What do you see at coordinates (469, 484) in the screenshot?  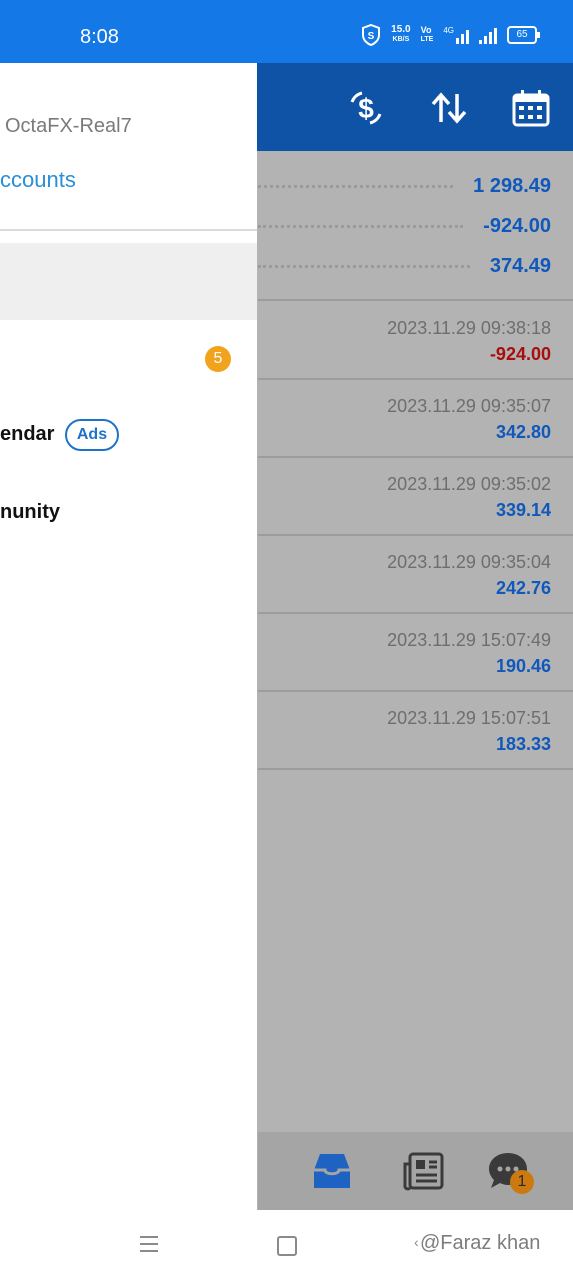 I see `deal-datetime: 2023.11.29 09:35:02` at bounding box center [469, 484].